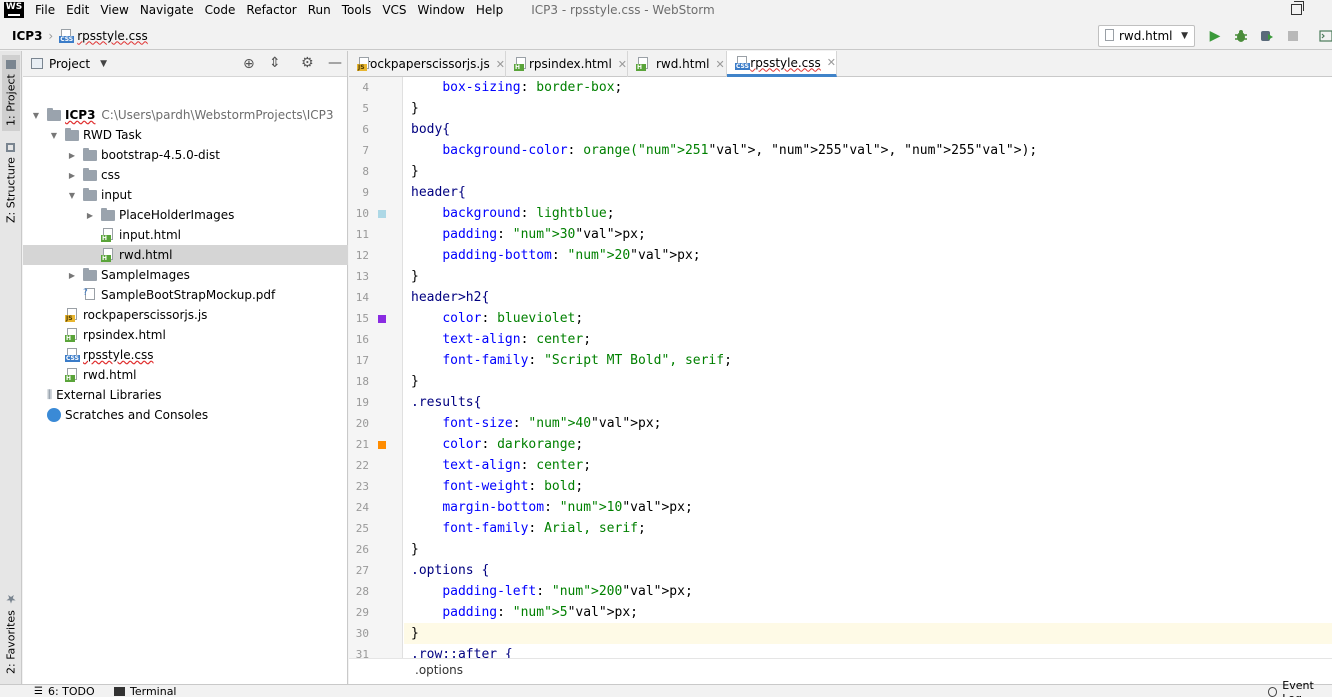 Image resolution: width=1332 pixels, height=697 pixels. I want to click on code-line: body{, so click(430, 129).